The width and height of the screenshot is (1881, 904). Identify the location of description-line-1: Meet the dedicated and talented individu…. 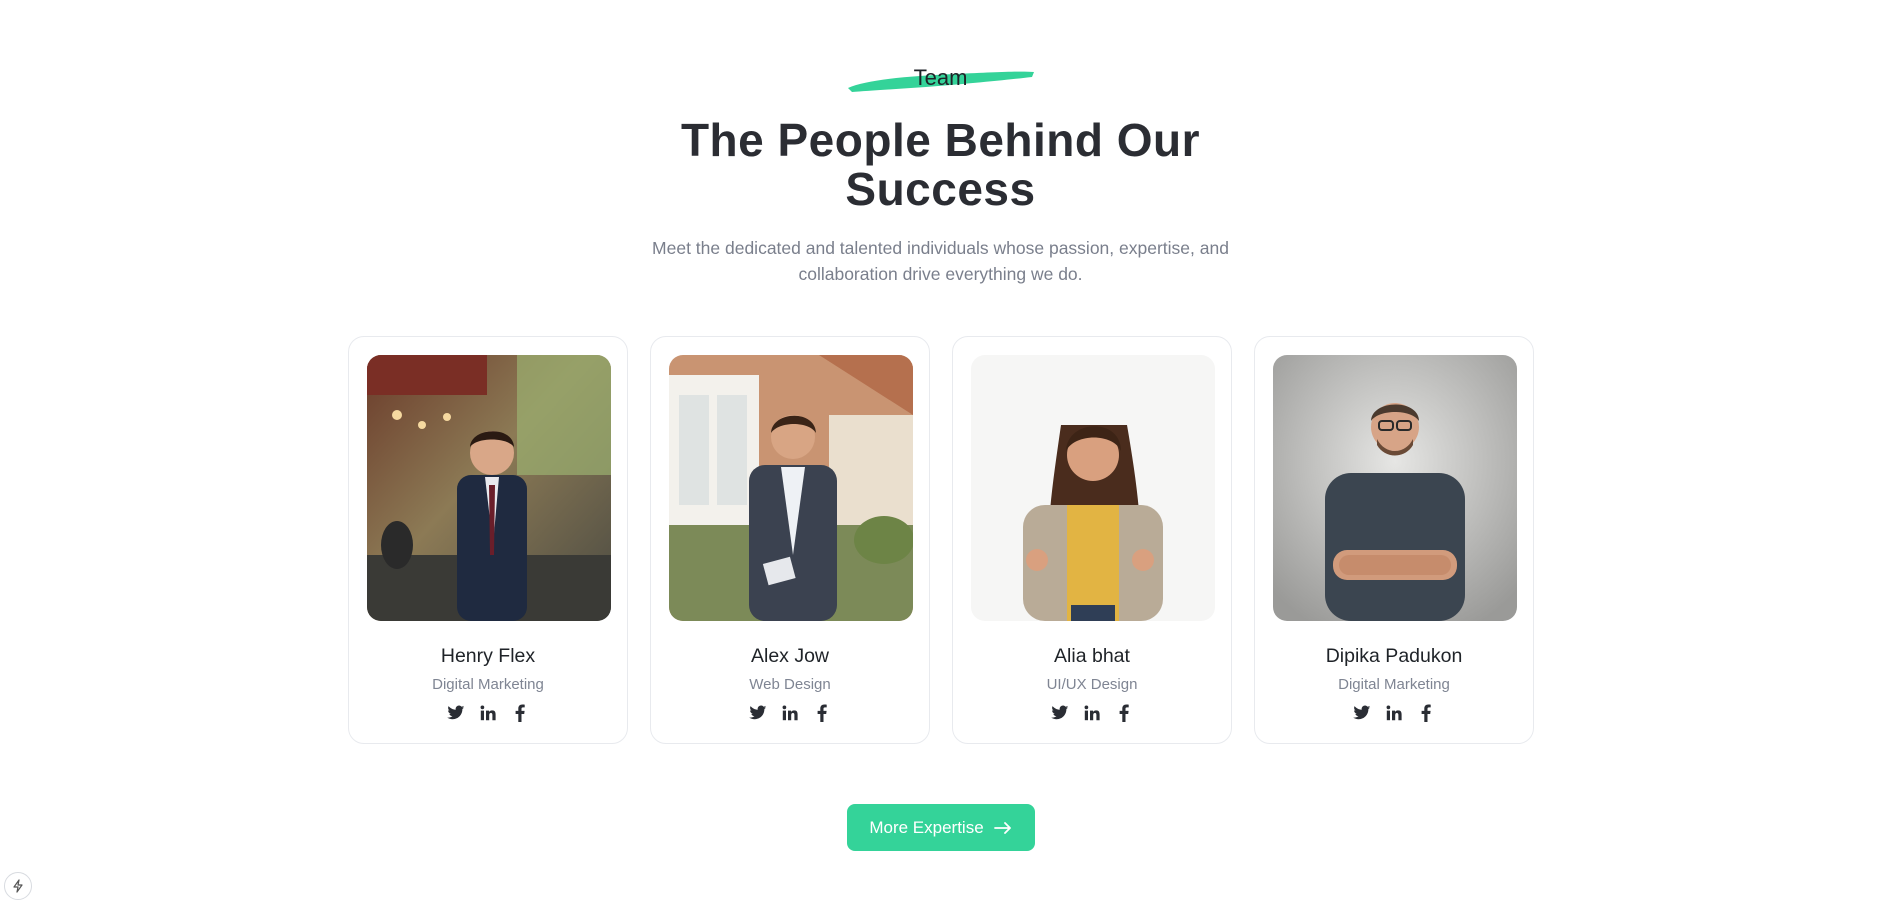
(940, 248).